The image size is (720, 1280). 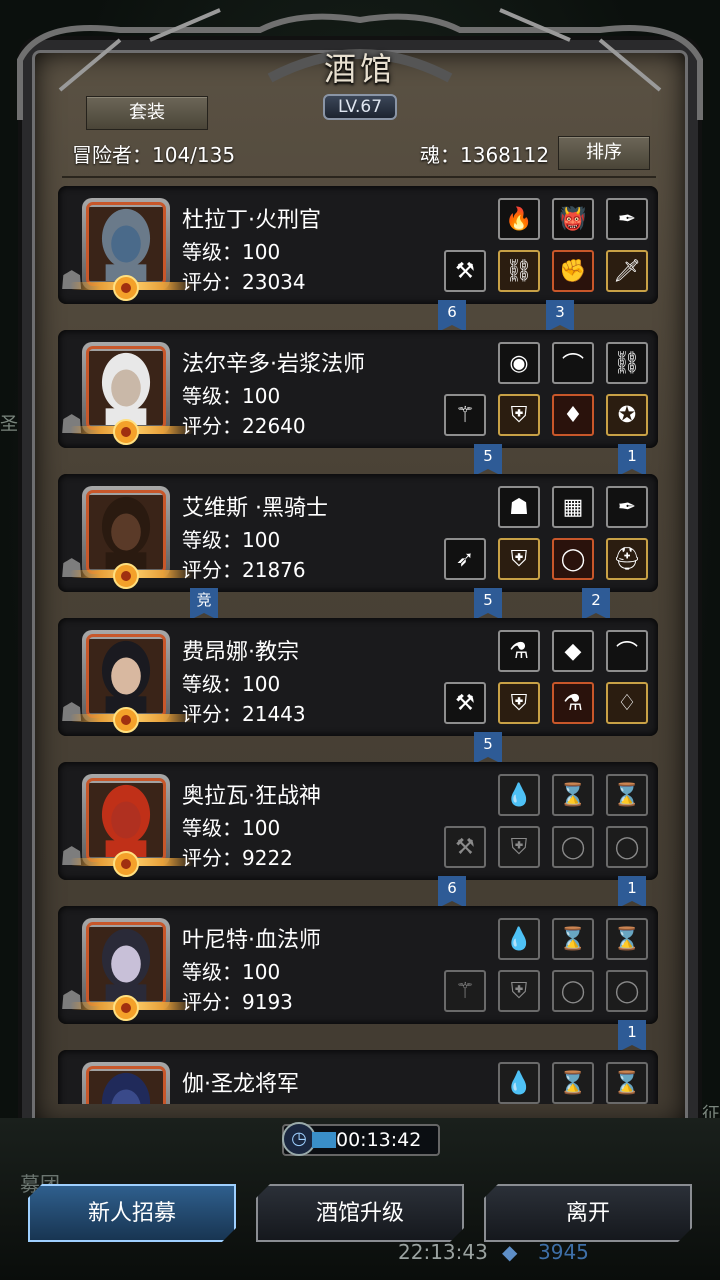 I want to click on sort-button: 排序, so click(x=604, y=153).